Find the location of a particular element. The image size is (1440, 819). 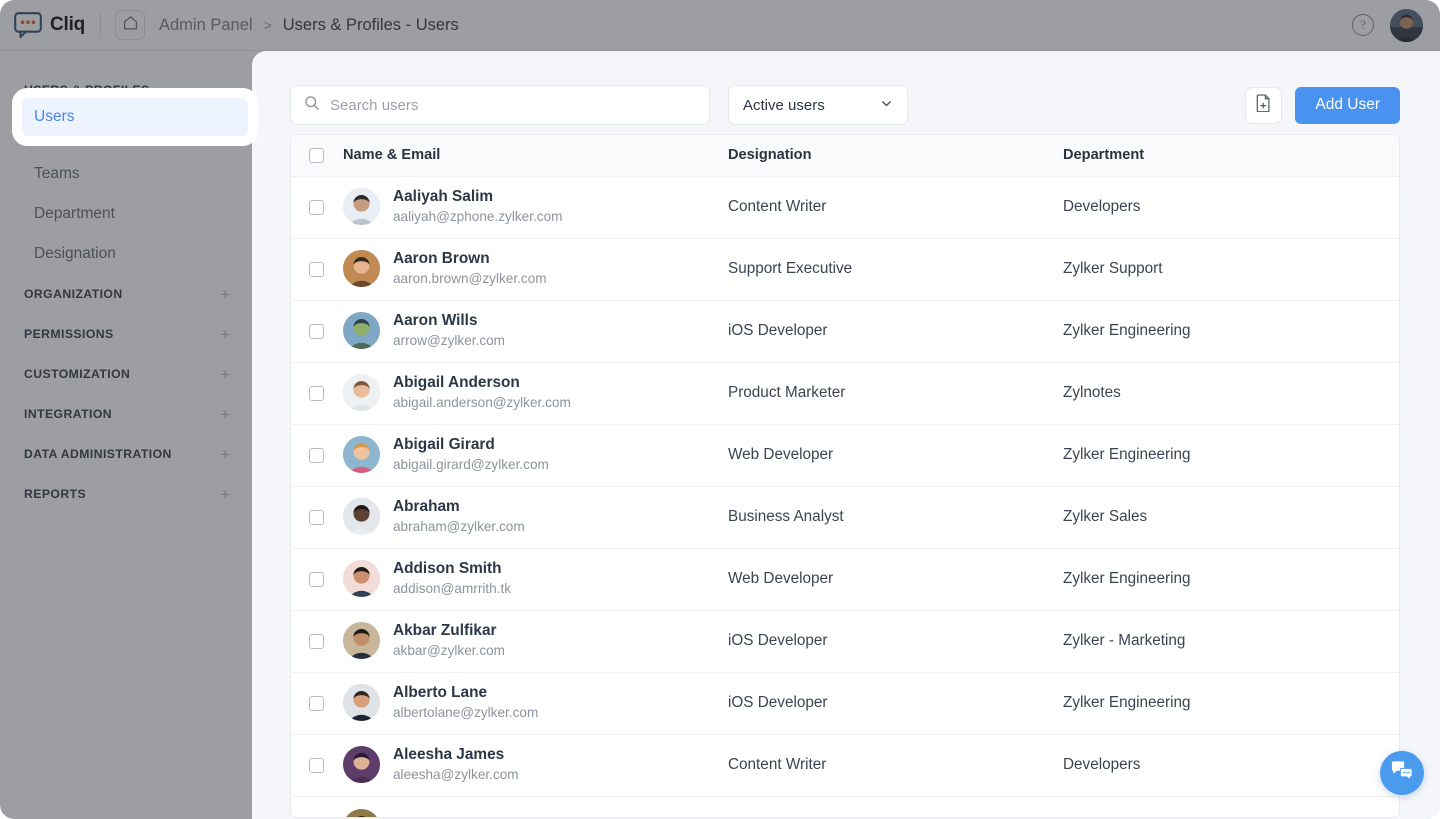

person-identity: Alberto Lane albertolane@zylker.com is located at coordinates (465, 702).